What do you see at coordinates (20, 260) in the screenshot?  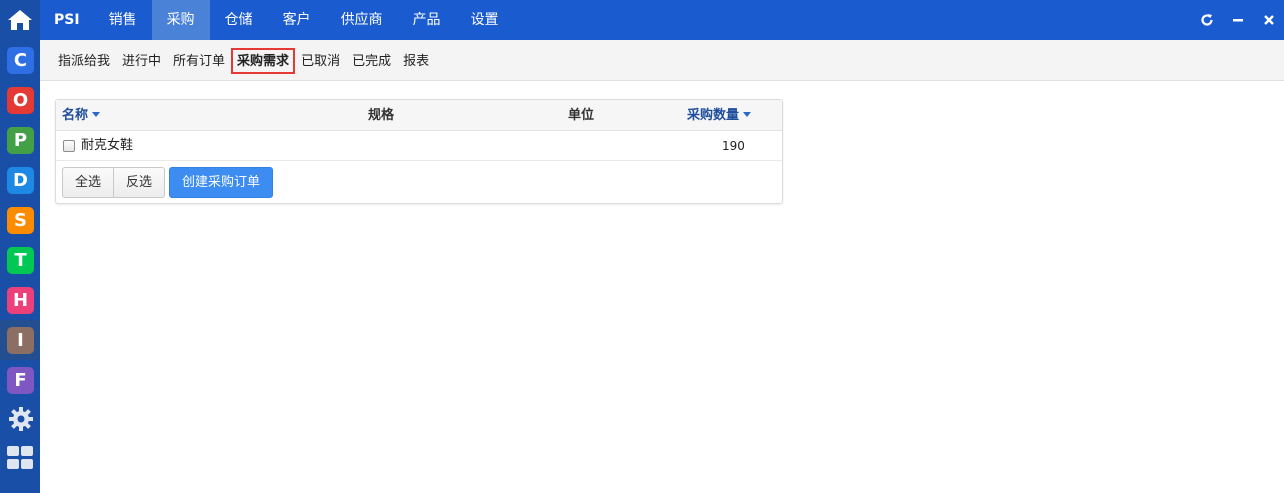 I see `rail-app-icon: T` at bounding box center [20, 260].